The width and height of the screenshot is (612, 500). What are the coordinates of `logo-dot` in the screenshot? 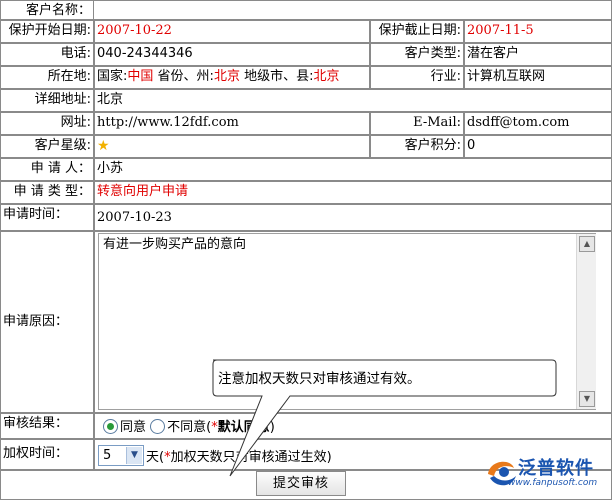 It's located at (504, 472).